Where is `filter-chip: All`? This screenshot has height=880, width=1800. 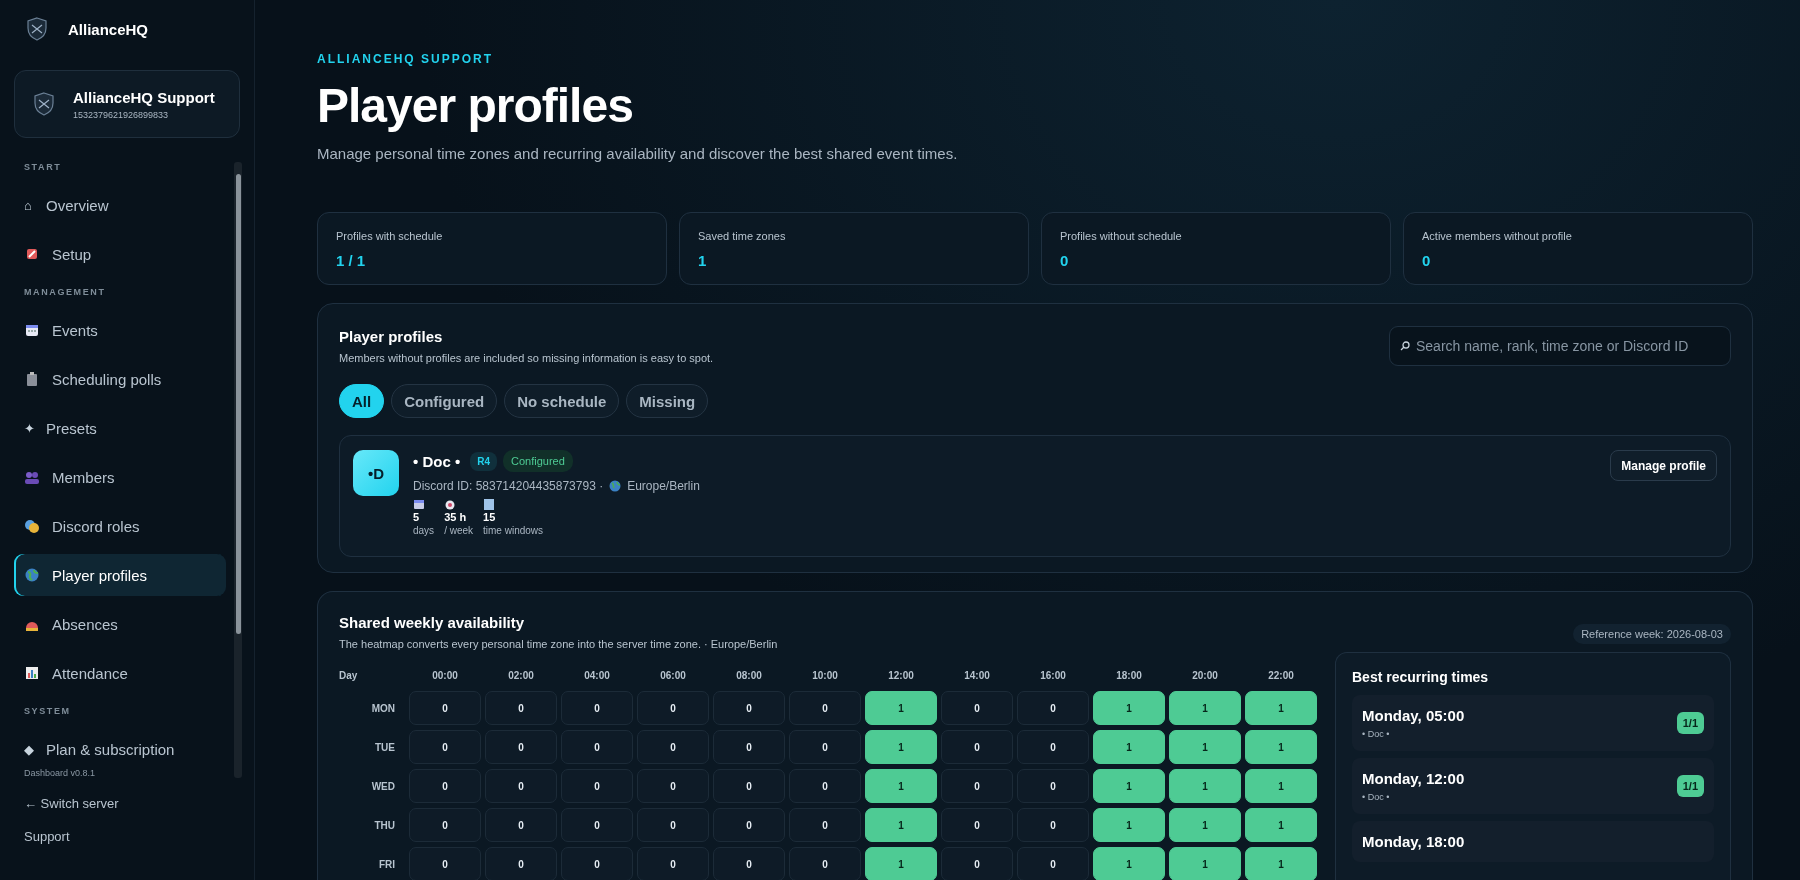 filter-chip: All is located at coordinates (362, 401).